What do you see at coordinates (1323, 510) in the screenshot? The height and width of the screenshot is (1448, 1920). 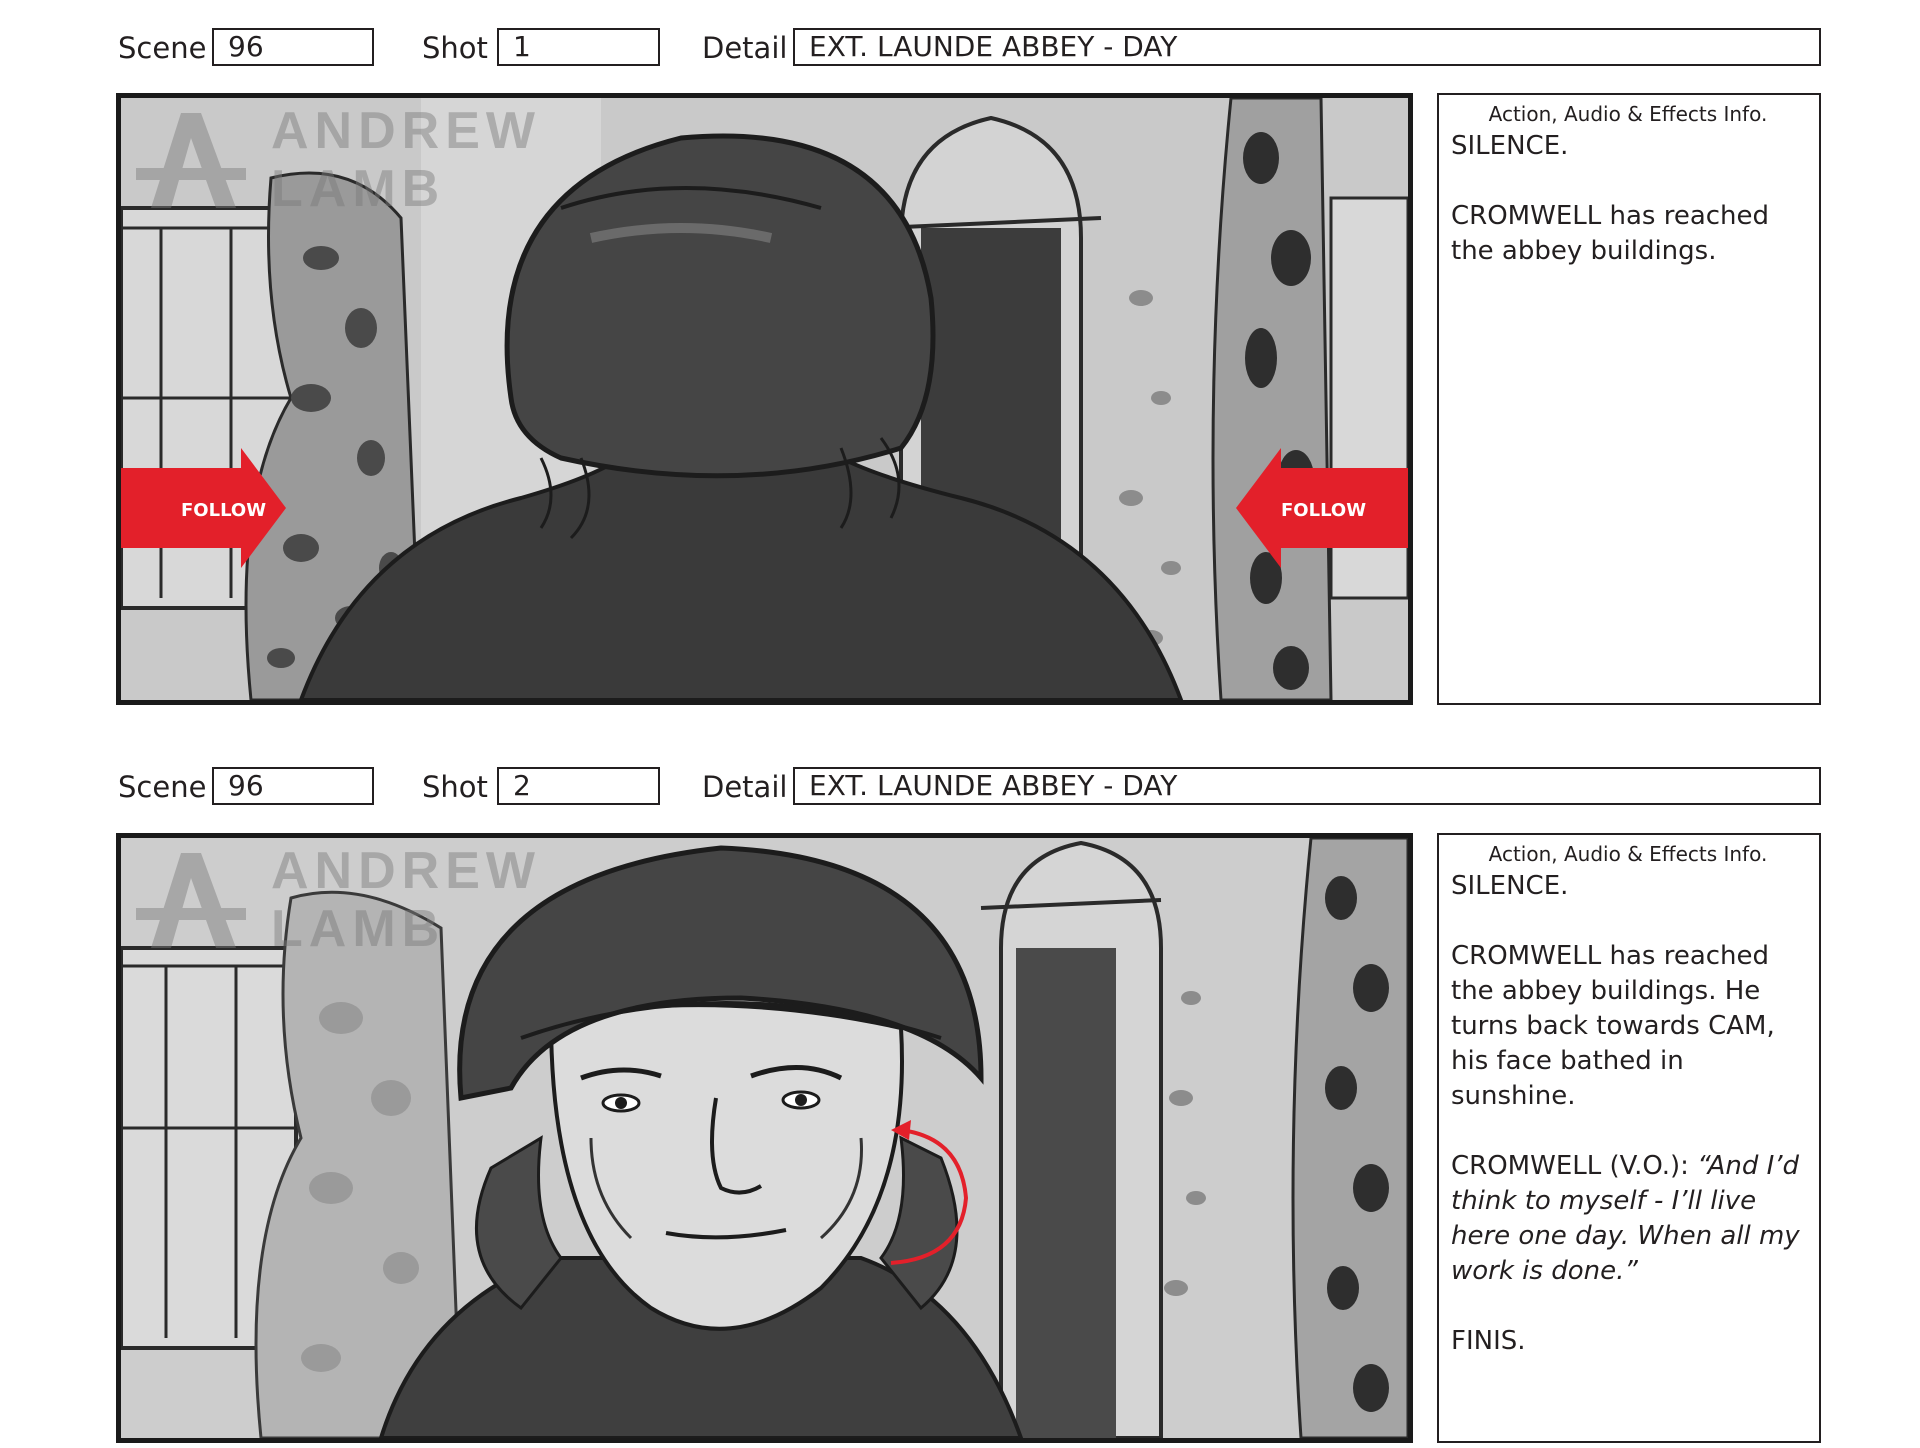 I see `follow-arrow-right-label: FOLLOW` at bounding box center [1323, 510].